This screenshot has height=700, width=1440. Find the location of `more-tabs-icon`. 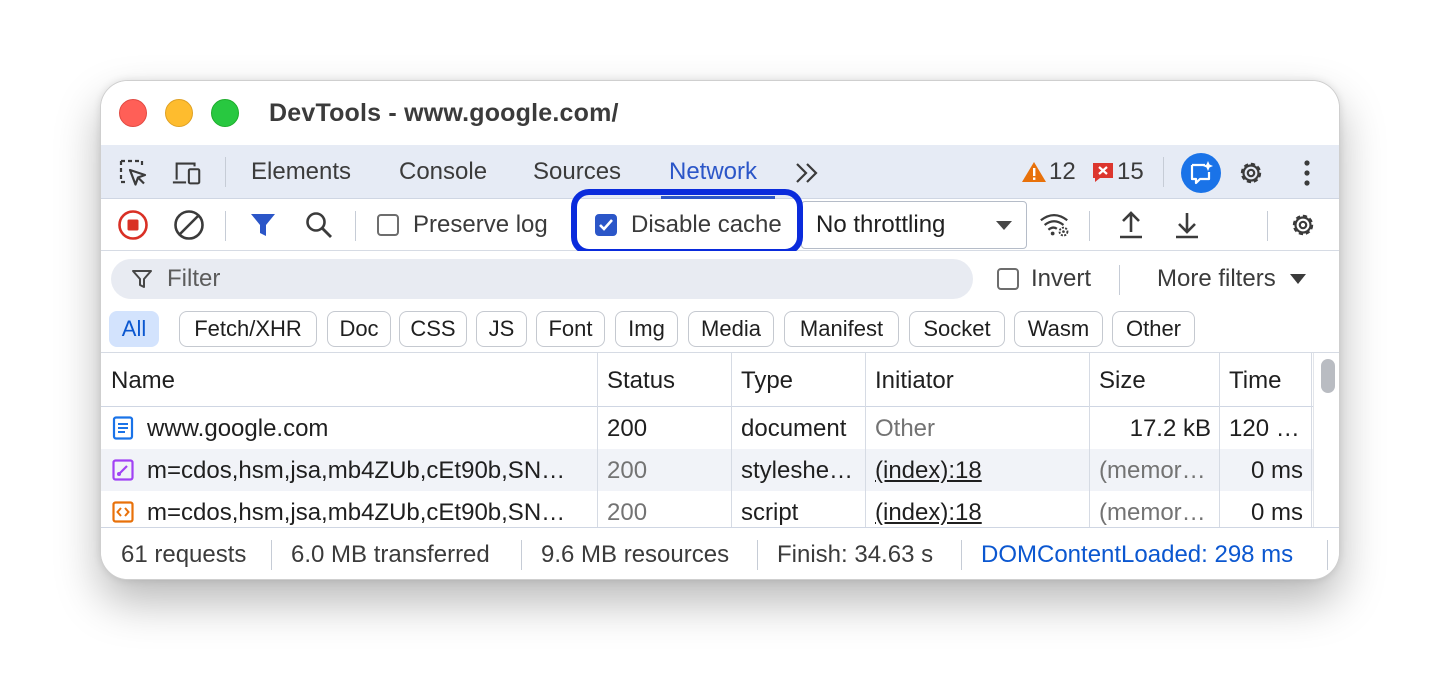

more-tabs-icon is located at coordinates (807, 173).